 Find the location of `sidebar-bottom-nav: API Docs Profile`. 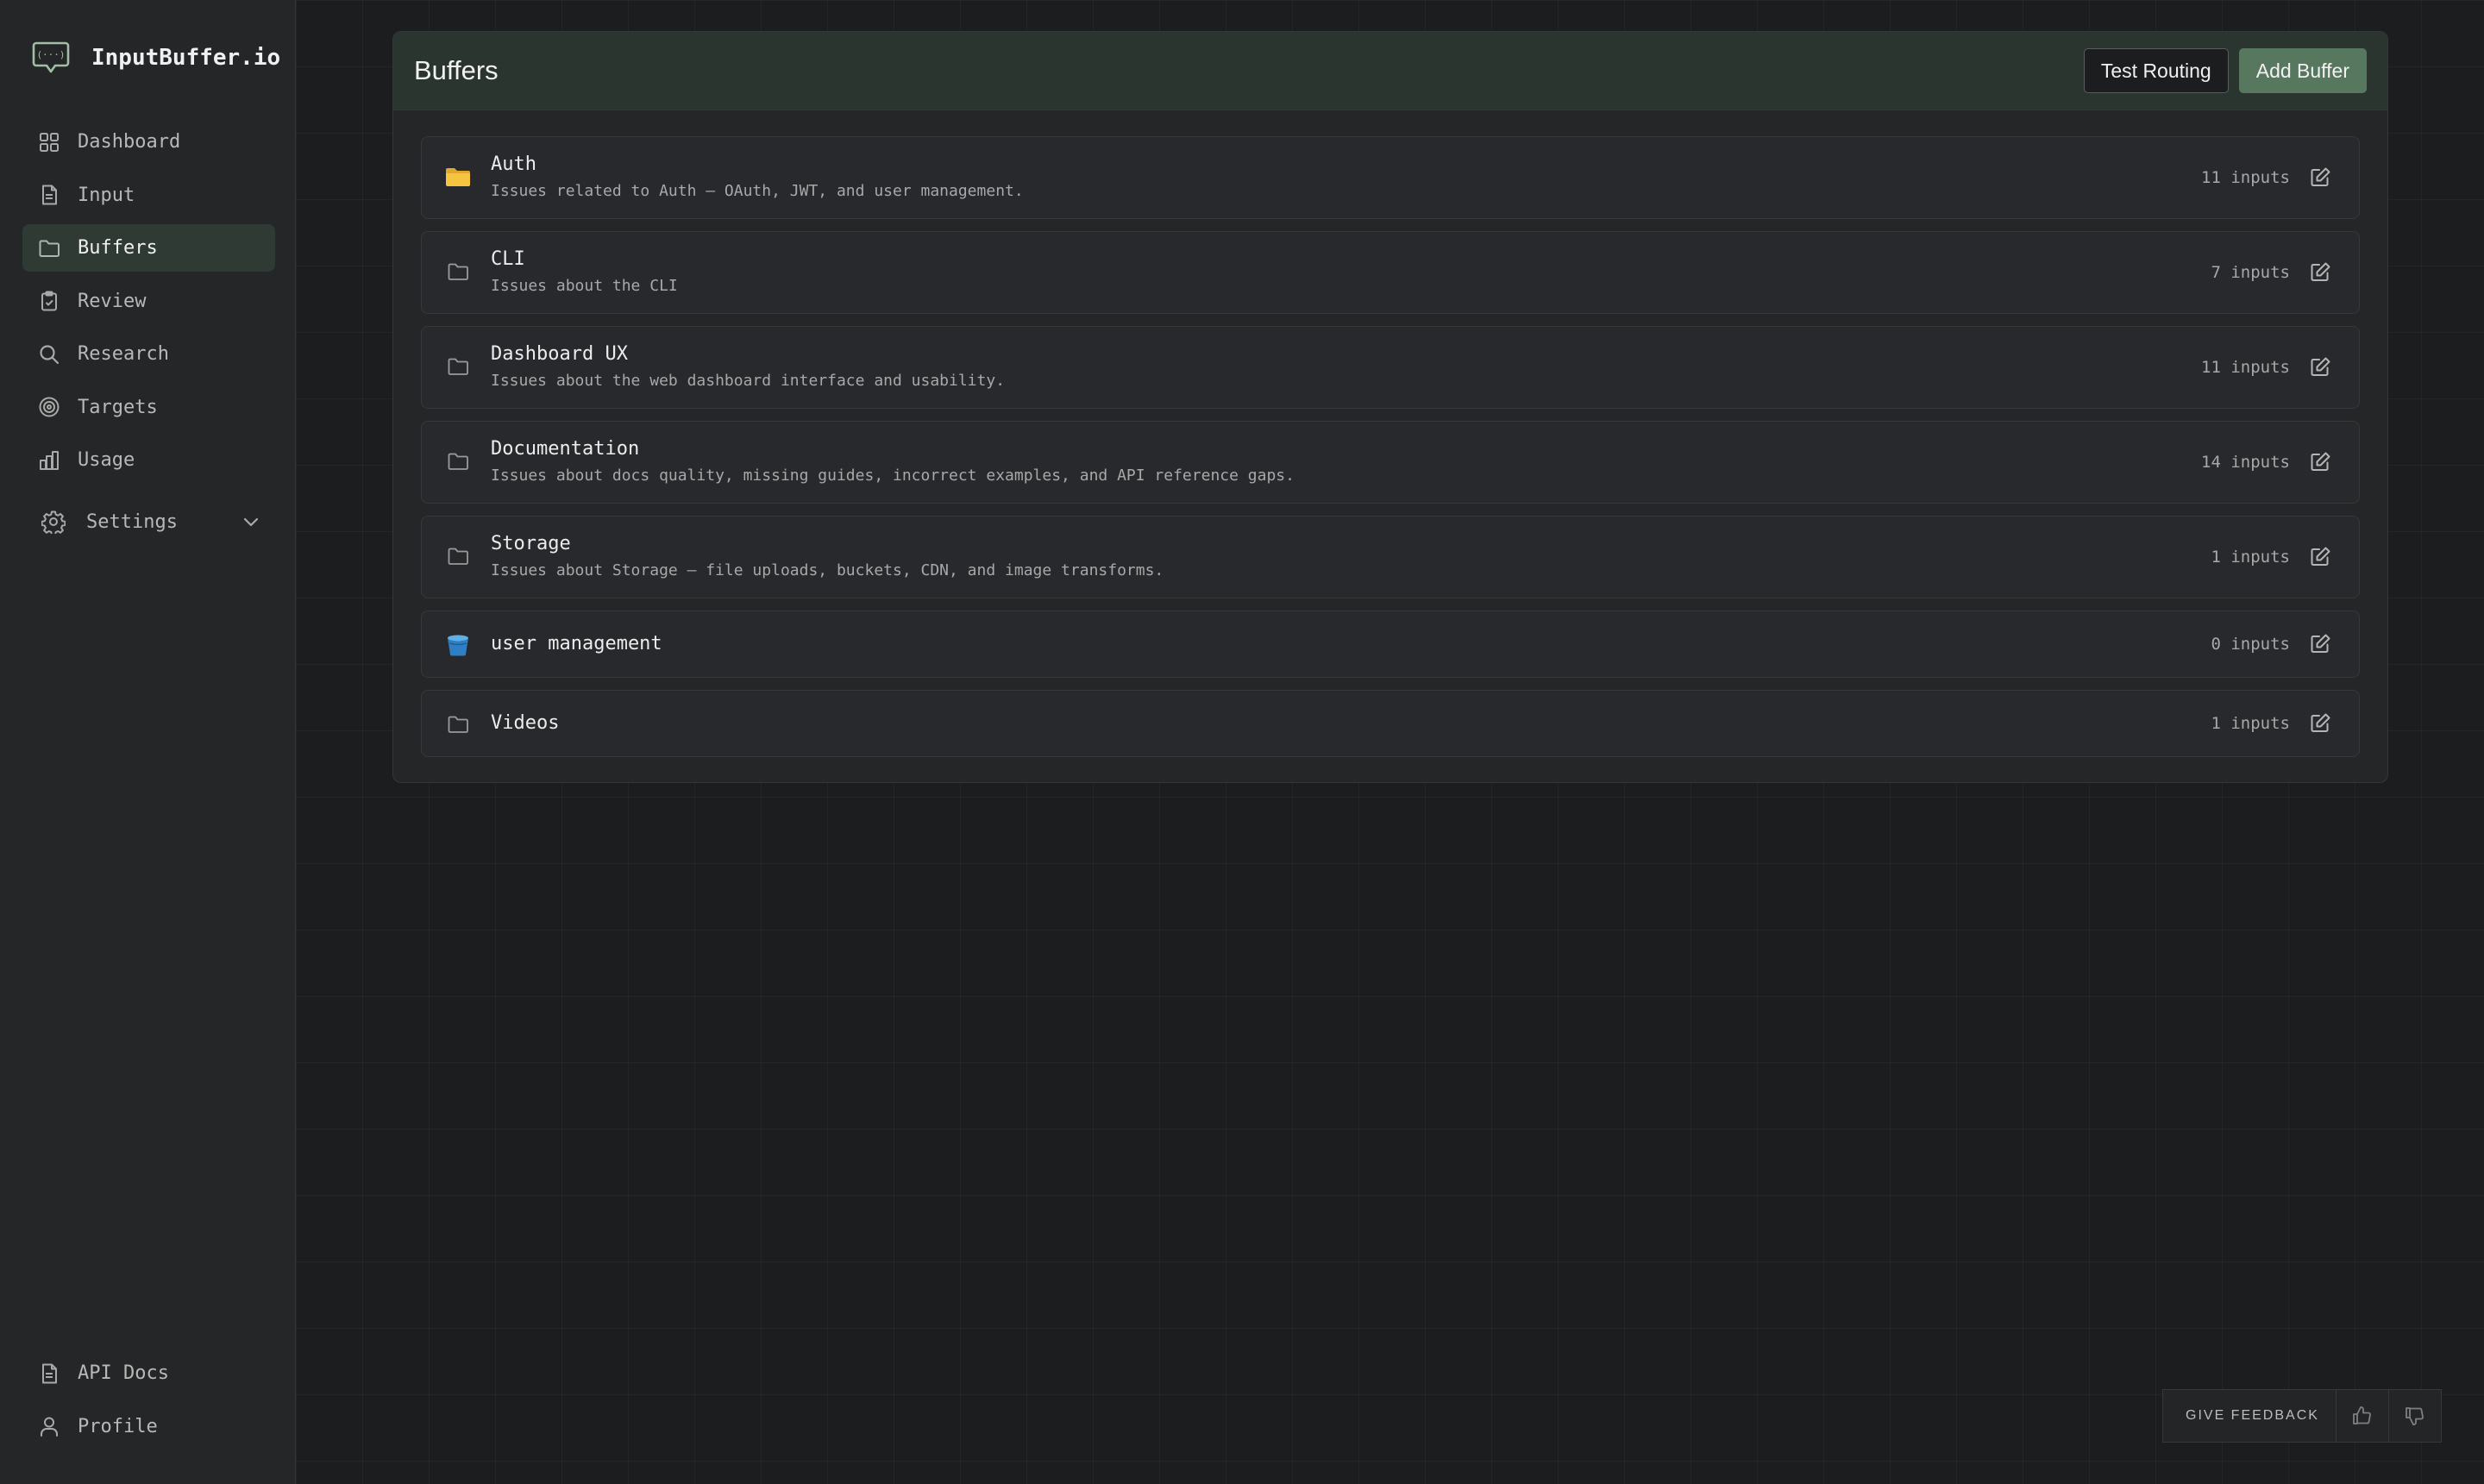

sidebar-bottom-nav: API Docs Profile is located at coordinates (149, 1402).